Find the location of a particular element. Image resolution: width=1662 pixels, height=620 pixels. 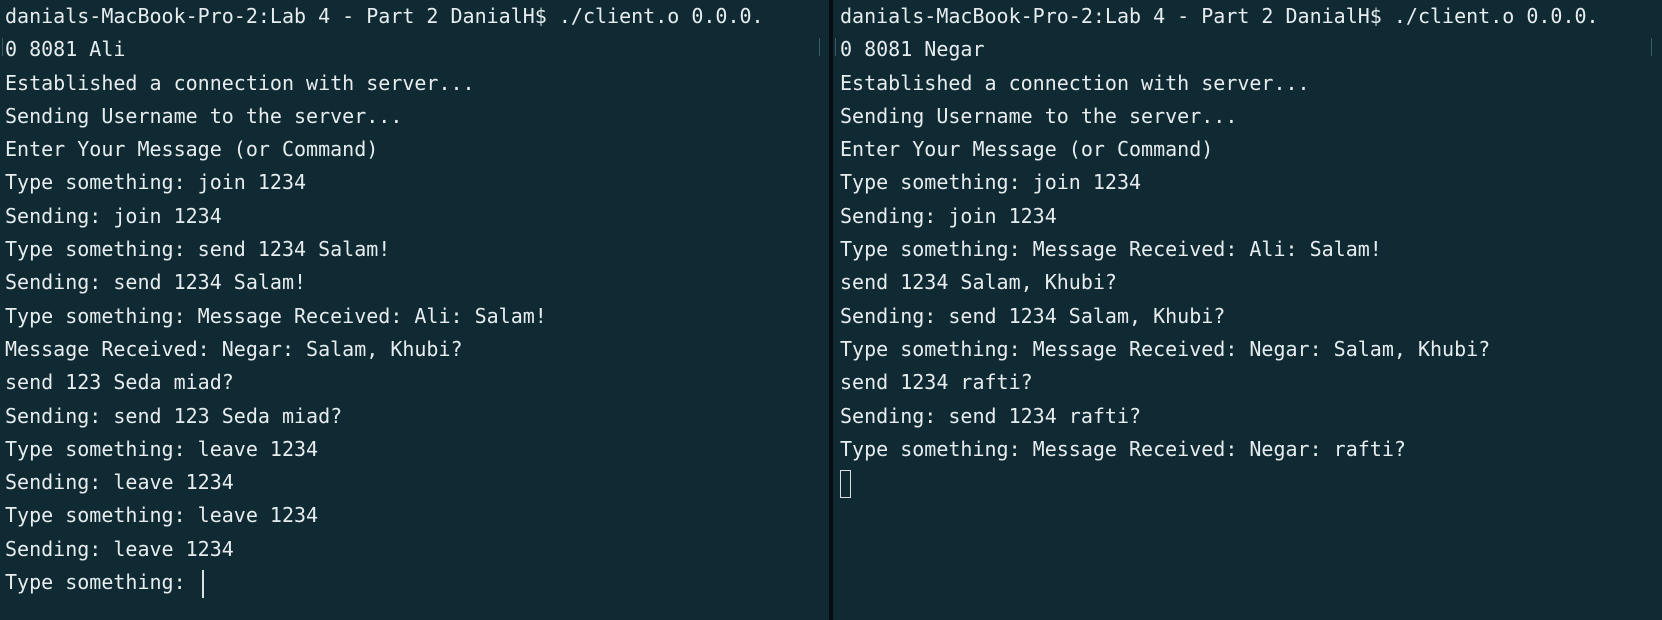

terminal-line: Sending: send 123 Seda miad? is located at coordinates (174, 415).